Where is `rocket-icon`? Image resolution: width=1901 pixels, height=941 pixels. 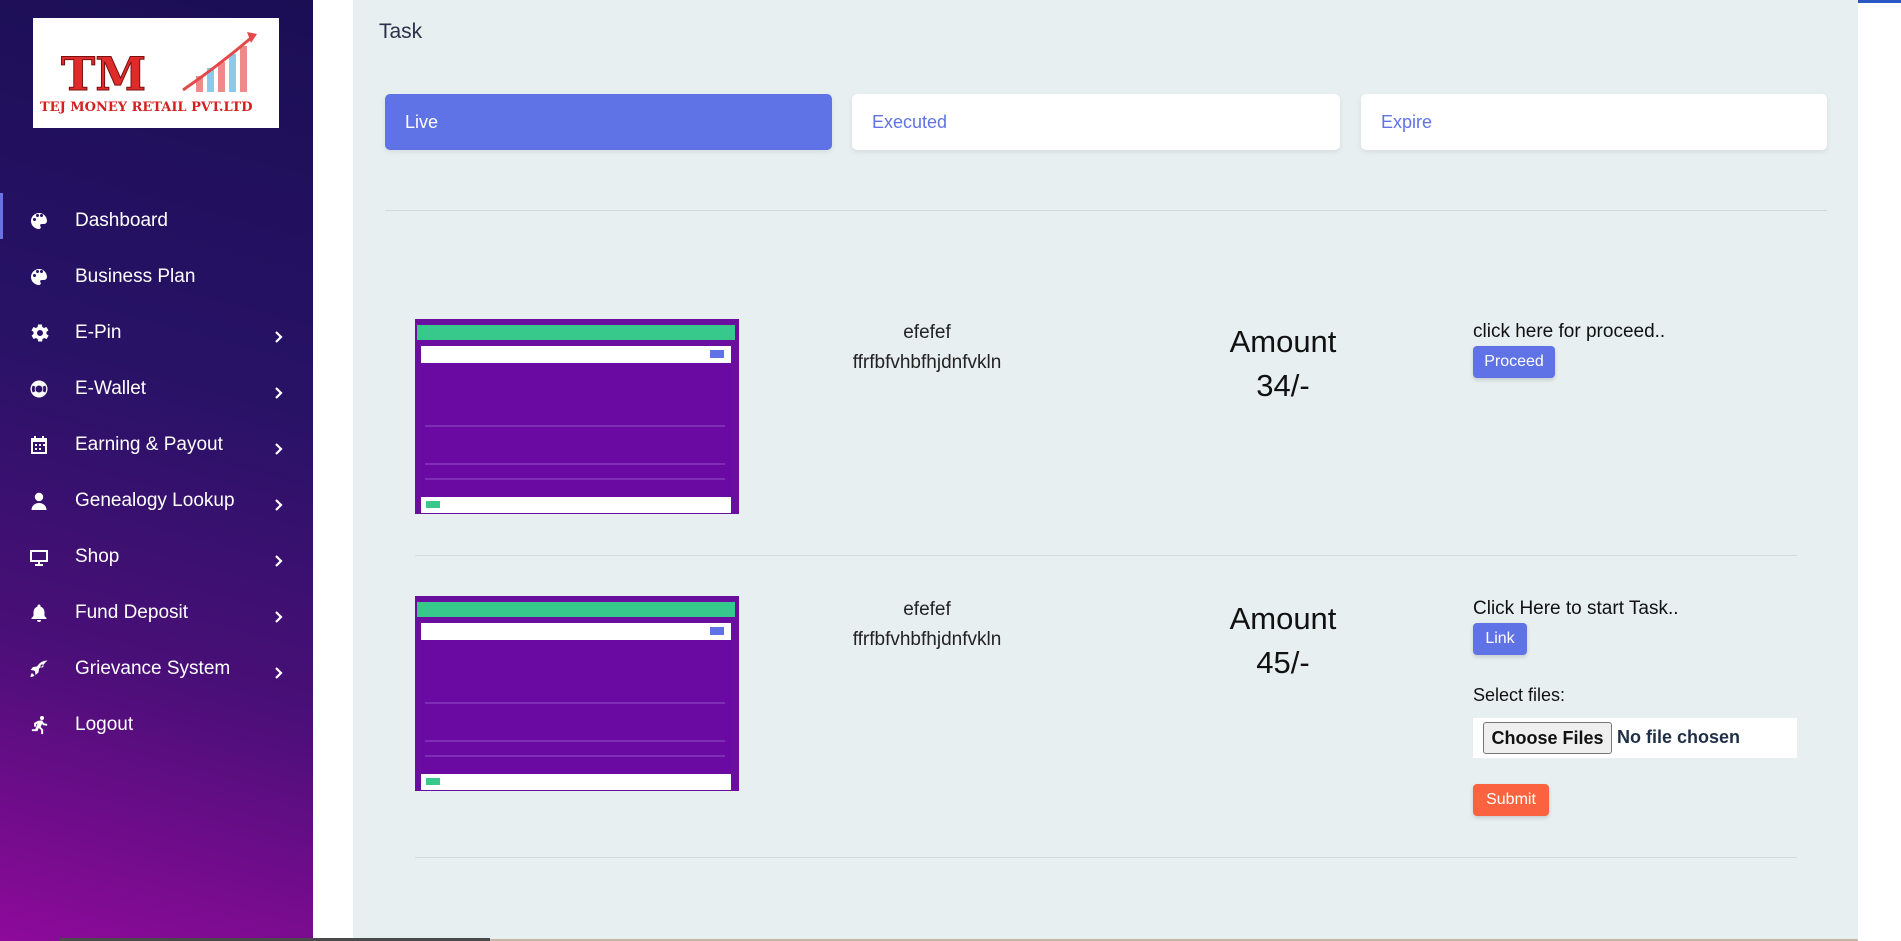
rocket-icon is located at coordinates (39, 669).